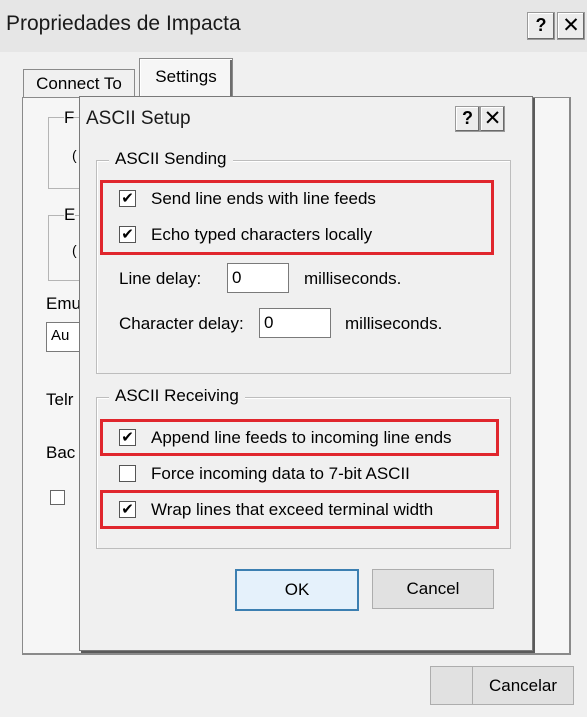  Describe the element at coordinates (74, 155) in the screenshot. I see `radio-fragment: (` at that location.